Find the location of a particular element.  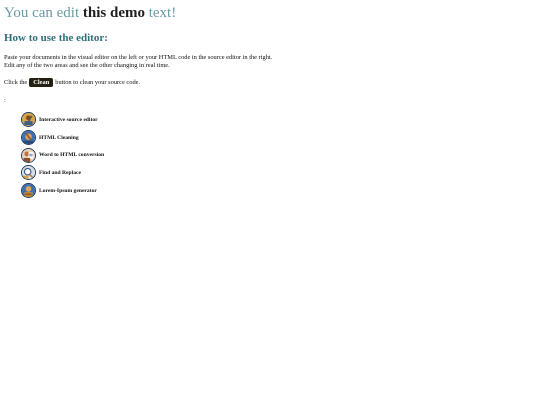

feature-label: Interactive source editor is located at coordinates (68, 119).